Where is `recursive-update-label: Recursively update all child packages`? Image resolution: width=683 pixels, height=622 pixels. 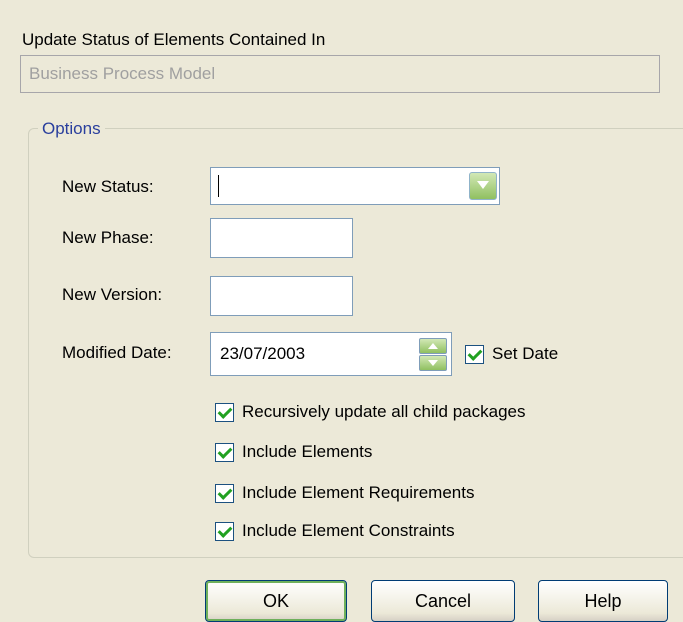 recursive-update-label: Recursively update all child packages is located at coordinates (384, 411).